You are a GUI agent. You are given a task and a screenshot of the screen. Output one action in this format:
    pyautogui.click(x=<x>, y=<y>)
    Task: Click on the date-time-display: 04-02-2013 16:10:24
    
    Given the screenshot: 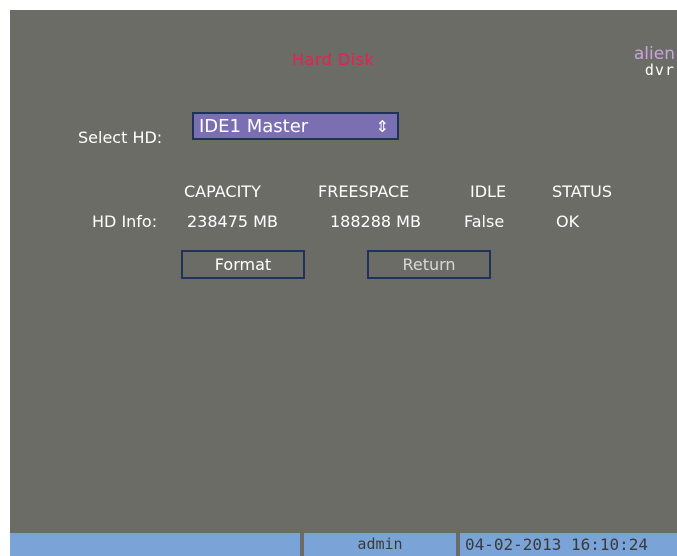 What is the action you would take?
    pyautogui.click(x=568, y=544)
    